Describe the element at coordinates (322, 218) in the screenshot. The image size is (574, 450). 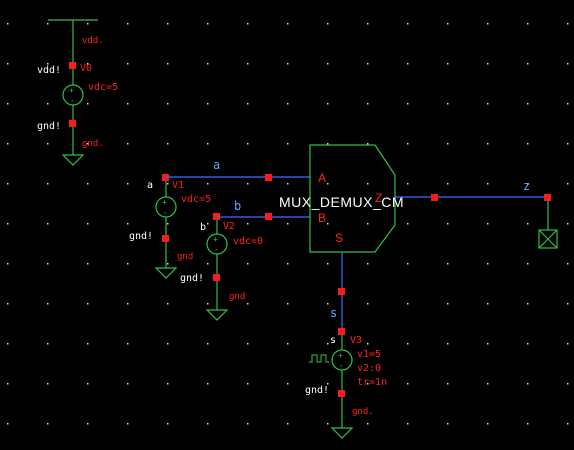
I see `cell-pin-b: B` at that location.